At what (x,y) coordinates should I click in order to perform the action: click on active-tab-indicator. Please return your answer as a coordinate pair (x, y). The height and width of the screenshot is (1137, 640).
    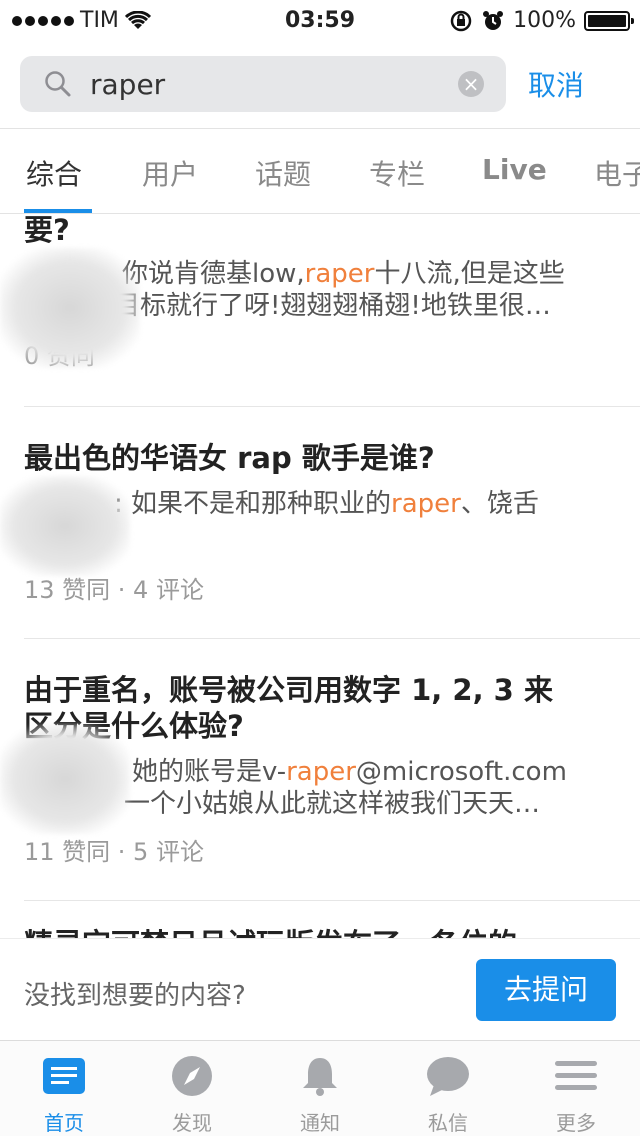
    Looking at the image, I should click on (58, 211).